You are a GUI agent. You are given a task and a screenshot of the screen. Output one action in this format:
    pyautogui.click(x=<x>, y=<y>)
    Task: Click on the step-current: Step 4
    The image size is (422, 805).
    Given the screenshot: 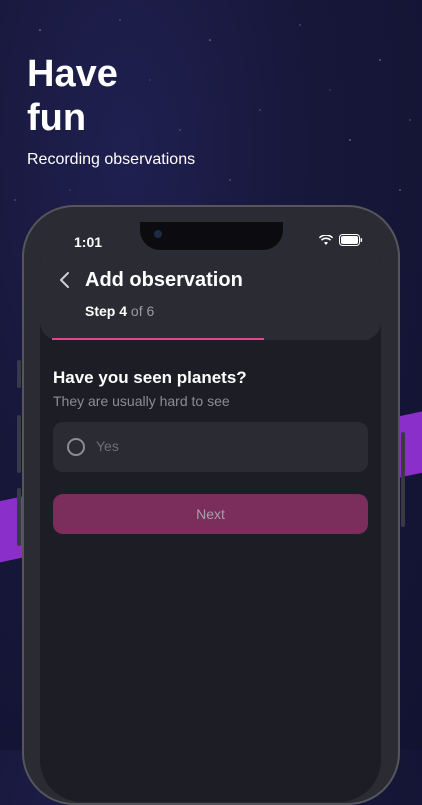 What is the action you would take?
    pyautogui.click(x=106, y=311)
    